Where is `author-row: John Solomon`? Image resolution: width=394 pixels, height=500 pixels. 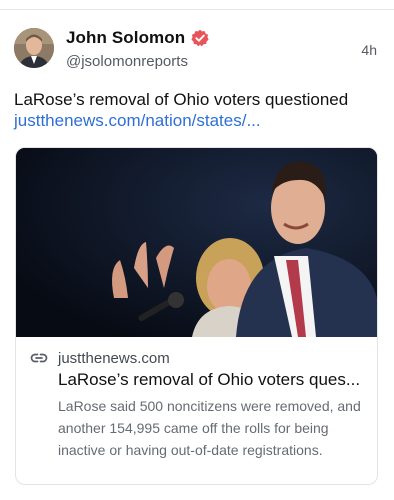
author-row: John Solomon is located at coordinates (137, 38).